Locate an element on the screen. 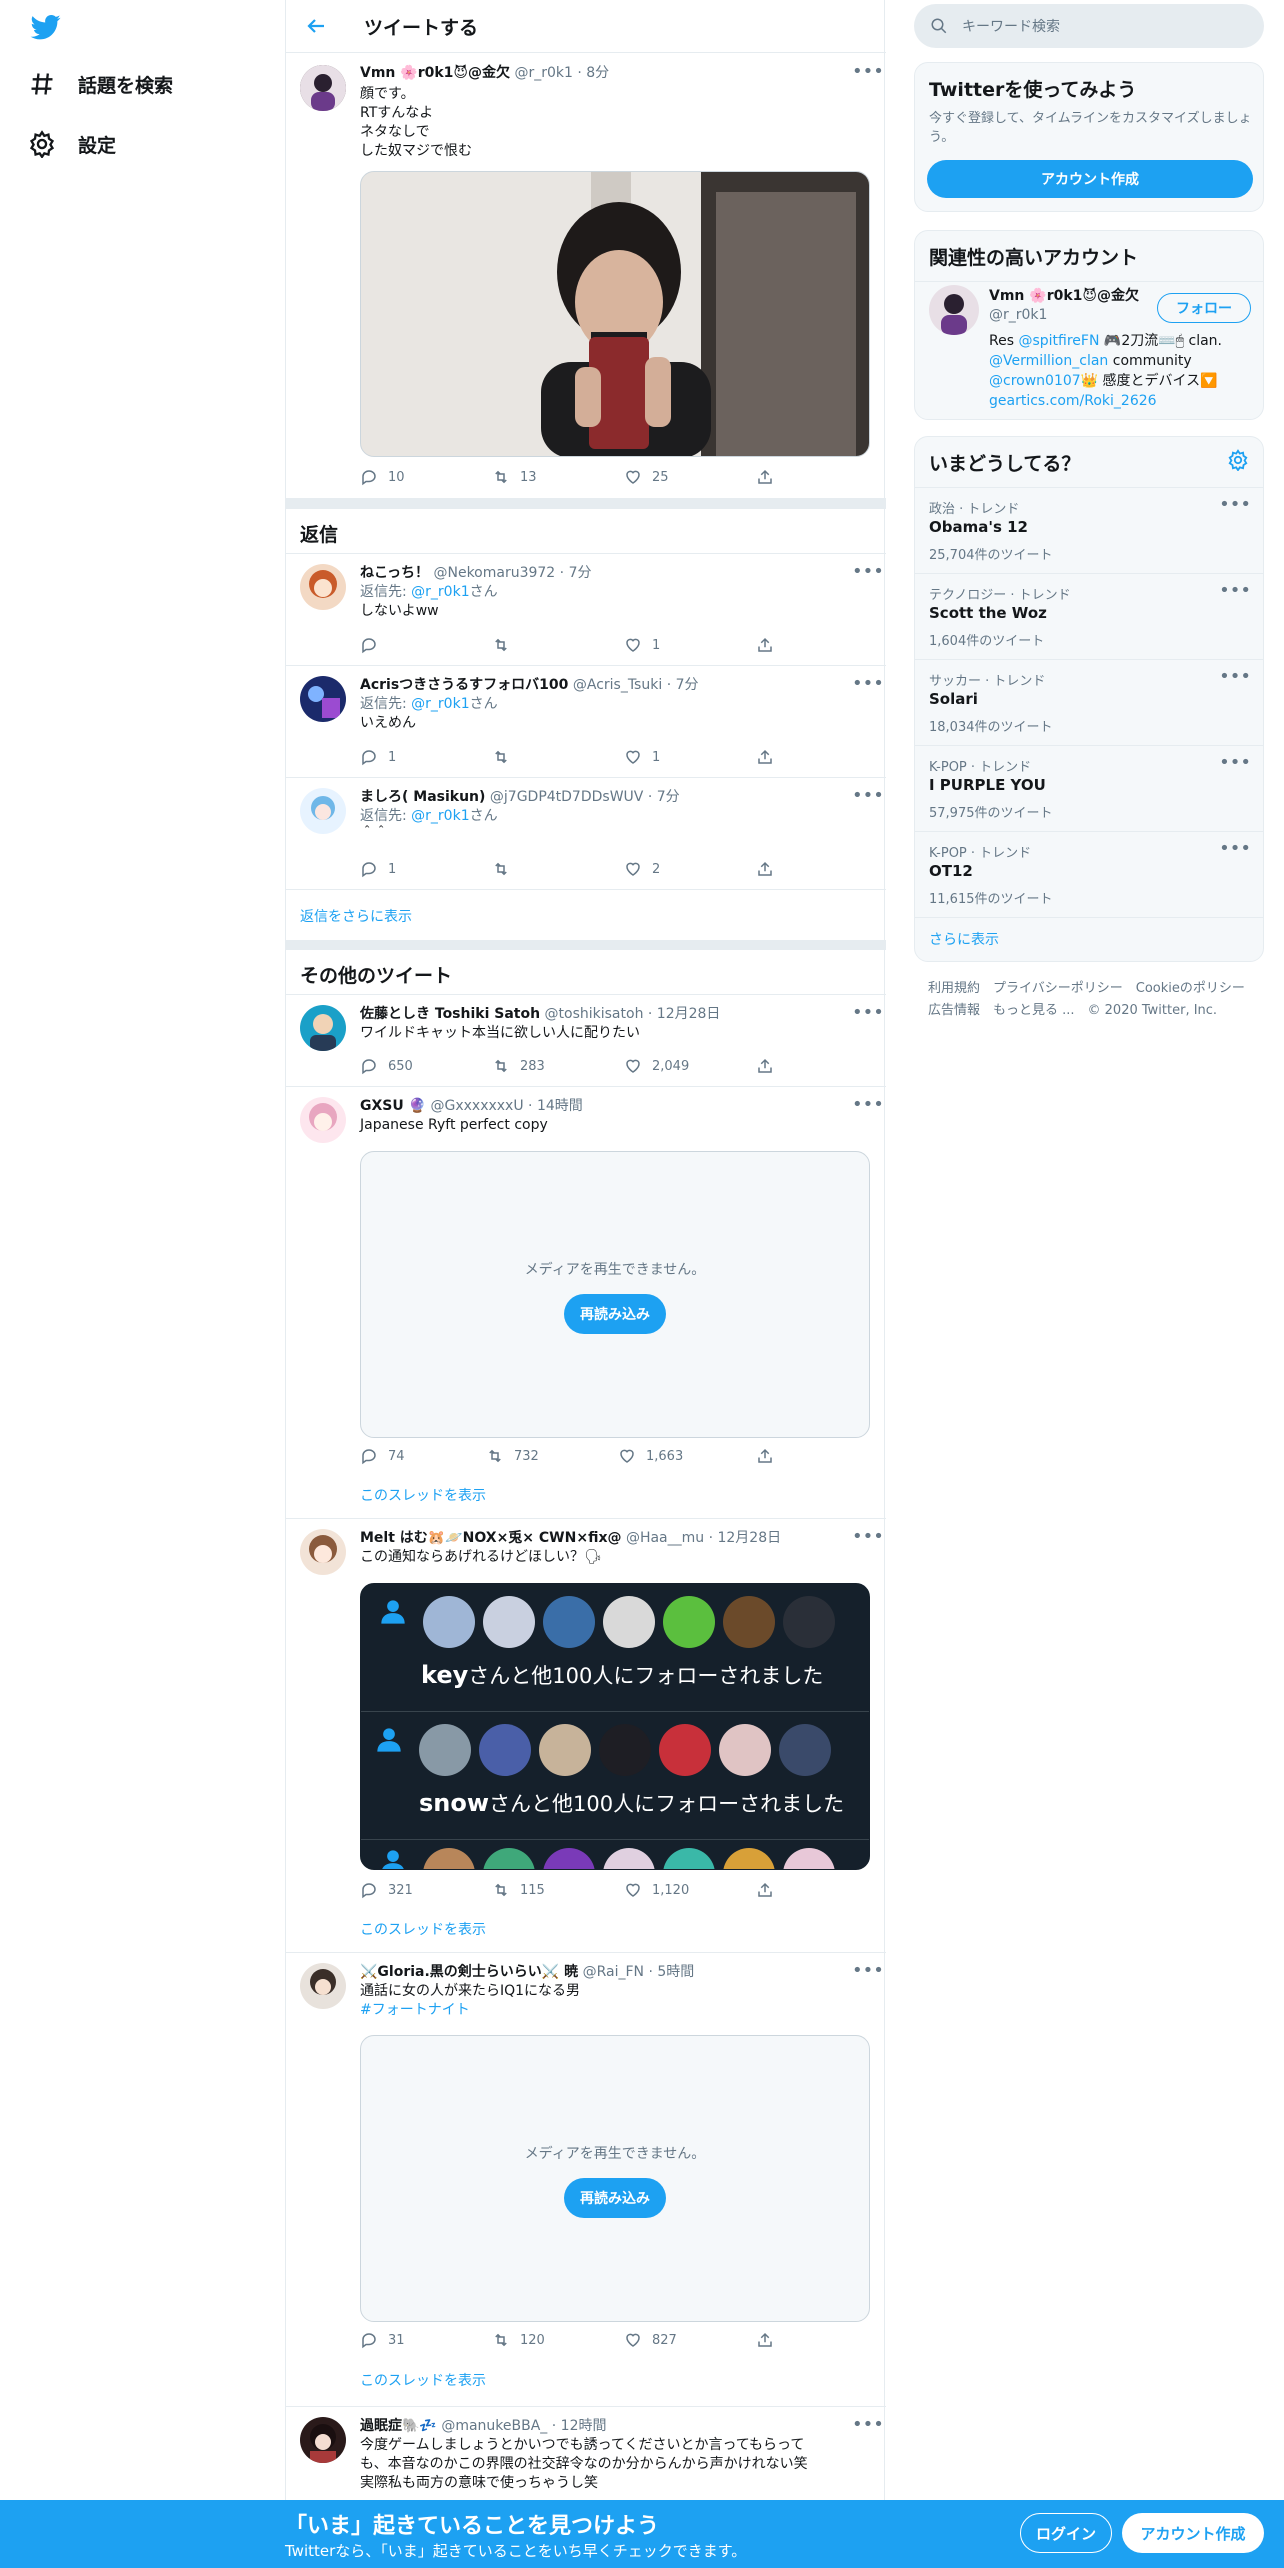 The width and height of the screenshot is (1284, 2568). author-name: GXSU 🔮 is located at coordinates (393, 1106).